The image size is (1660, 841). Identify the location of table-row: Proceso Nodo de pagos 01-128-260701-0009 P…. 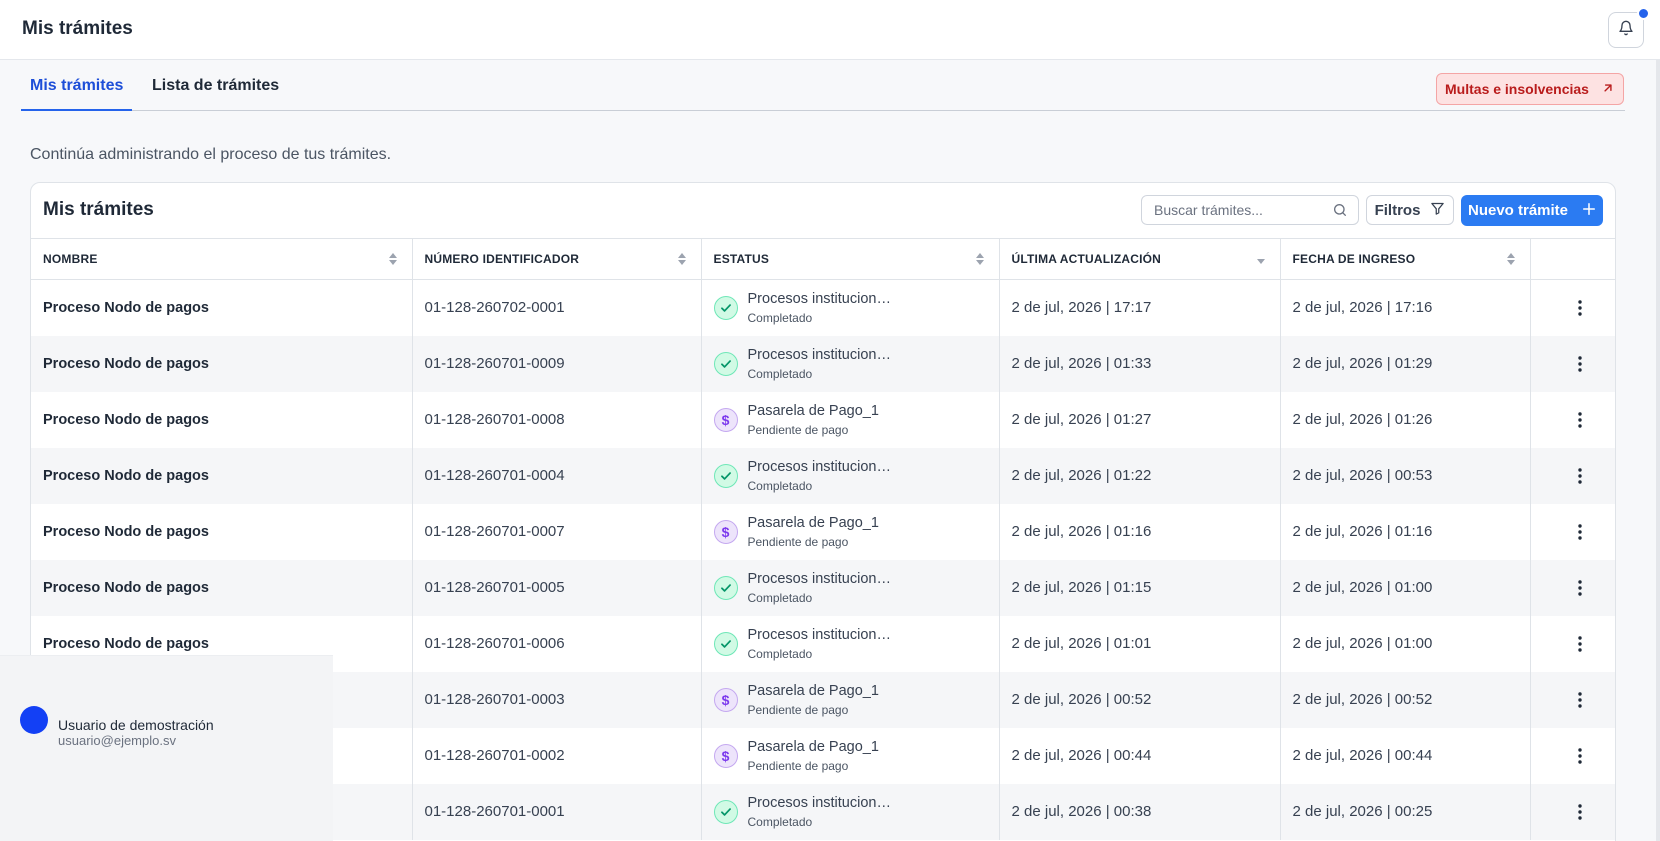
(823, 363).